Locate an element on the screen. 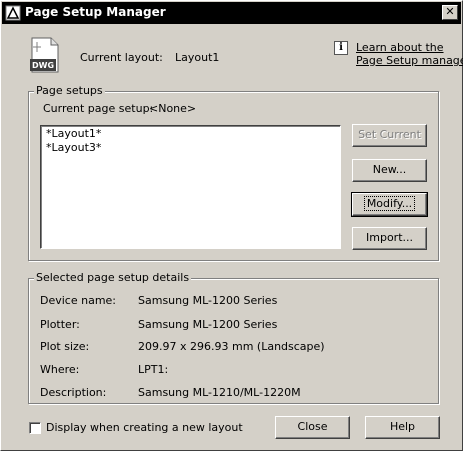  dwg-icon-text: DWG is located at coordinates (43, 65).